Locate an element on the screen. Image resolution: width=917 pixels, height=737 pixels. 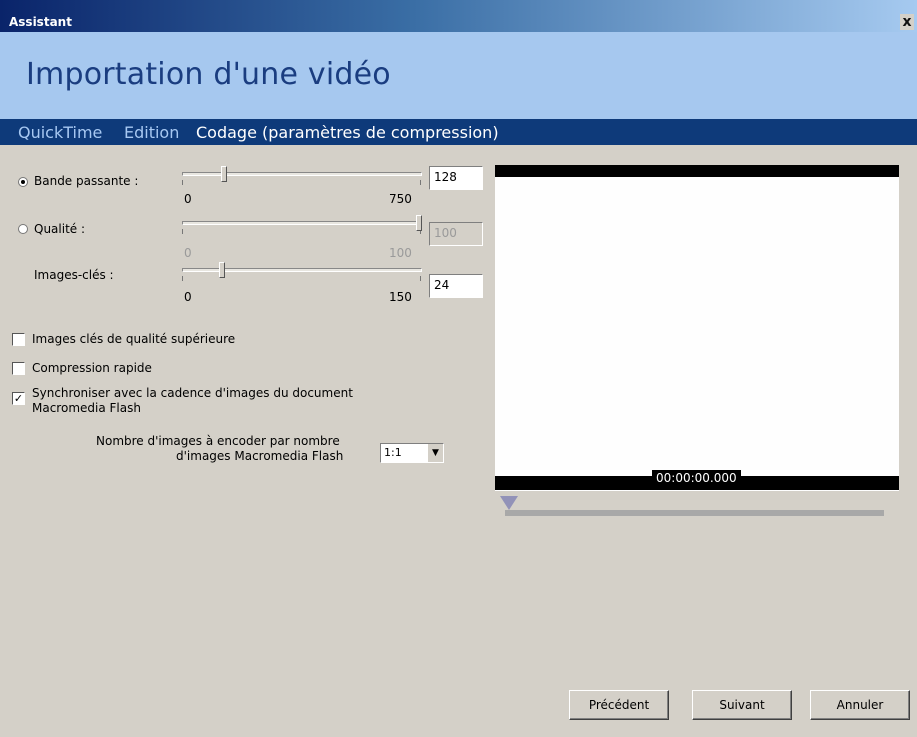
close-button: x is located at coordinates (907, 22).